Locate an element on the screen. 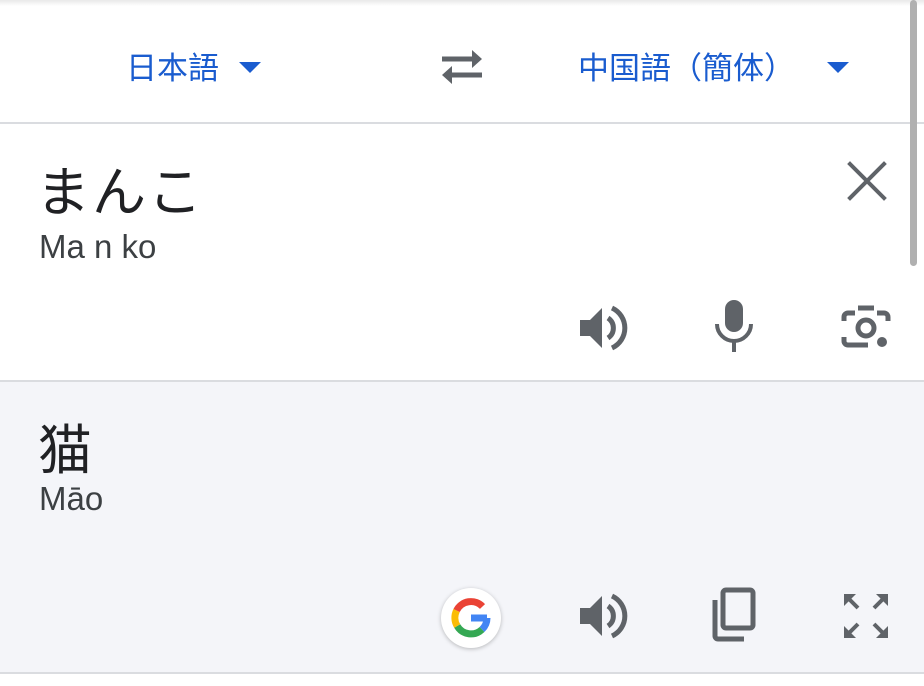 The width and height of the screenshot is (924, 686). fullscreen-button is located at coordinates (866, 616).